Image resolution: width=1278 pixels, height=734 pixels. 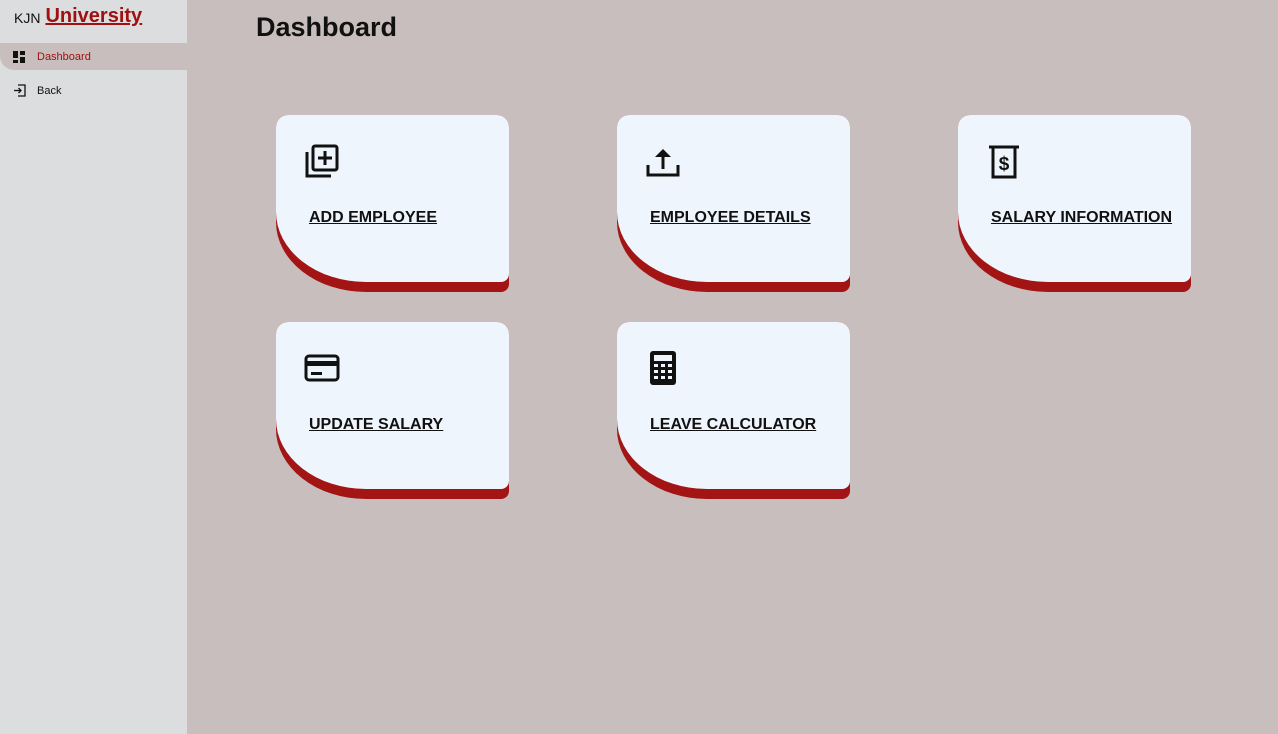 I want to click on card-face: LEAVE CALCULATOR, so click(x=733, y=405).